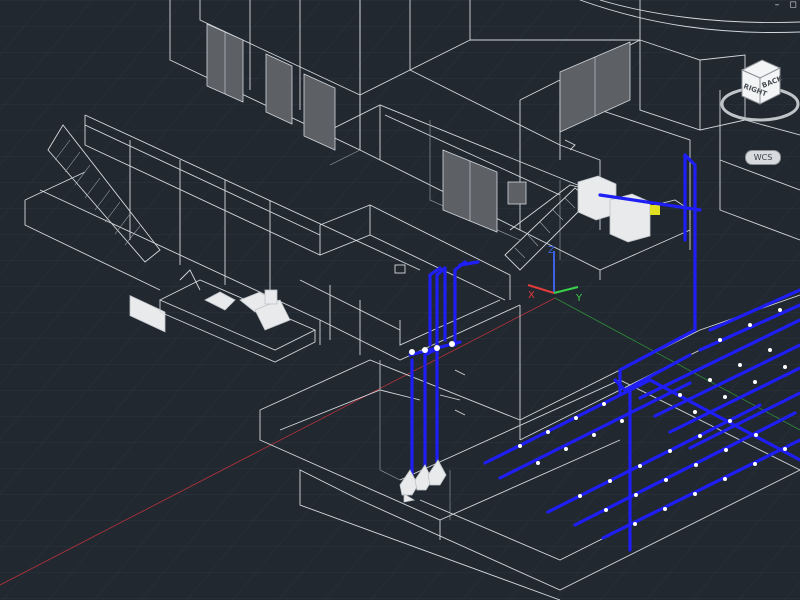 The width and height of the screenshot is (800, 600). Describe the element at coordinates (785, 7) in the screenshot. I see `viewport-controls: – ◻` at that location.